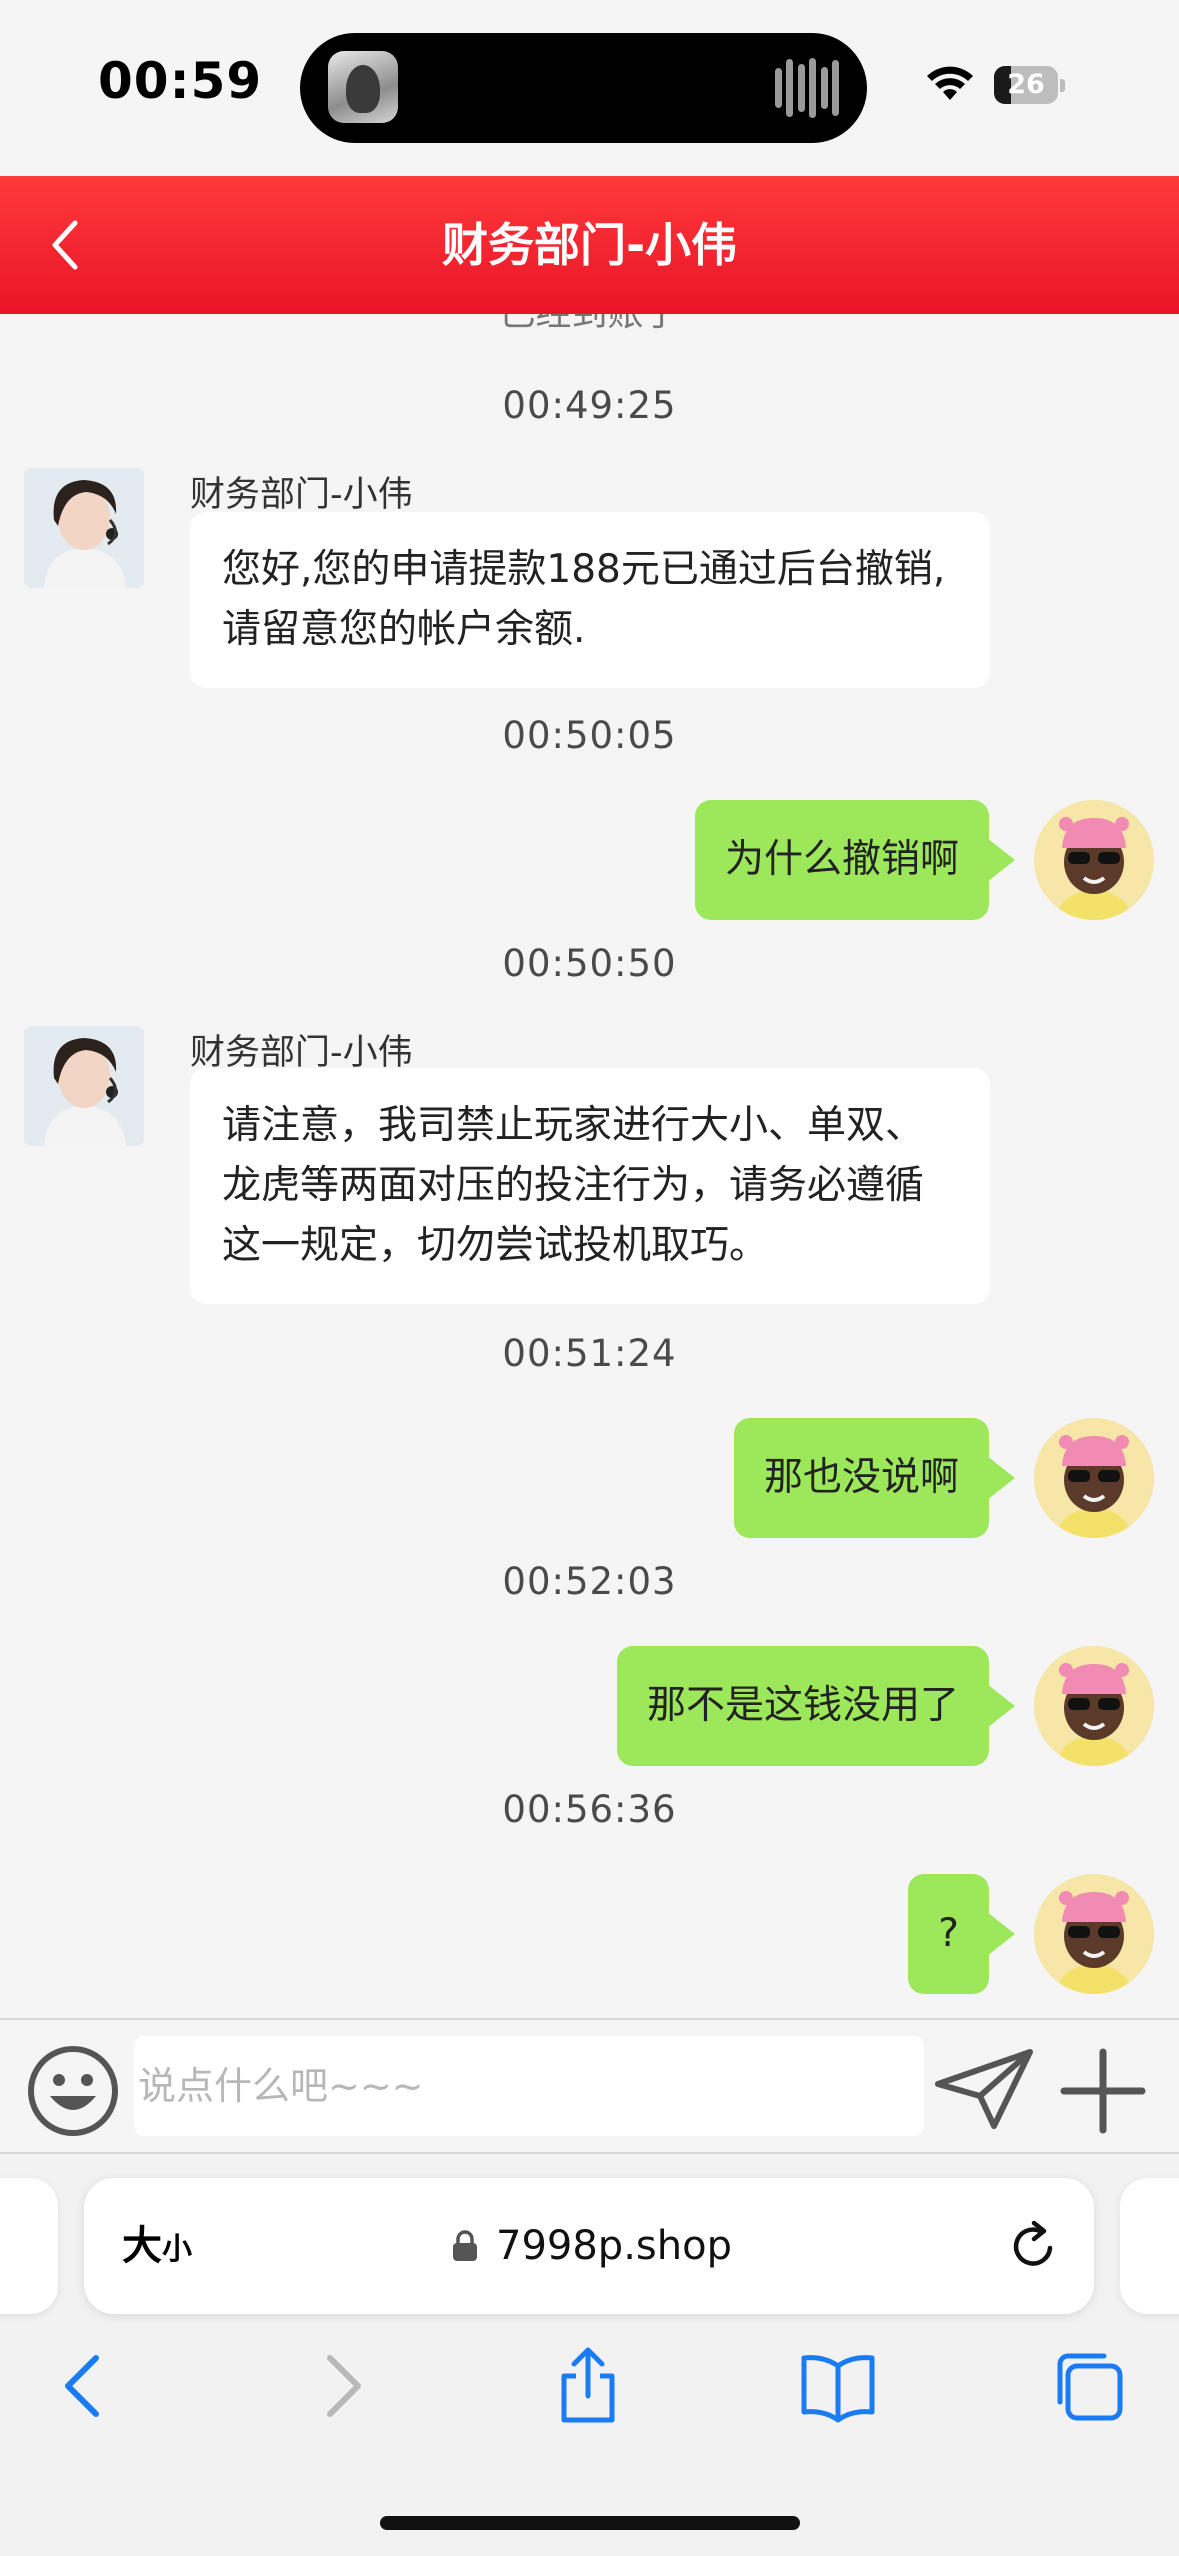 The width and height of the screenshot is (1179, 2556). What do you see at coordinates (29, 2246) in the screenshot?
I see `previous-tab-preview` at bounding box center [29, 2246].